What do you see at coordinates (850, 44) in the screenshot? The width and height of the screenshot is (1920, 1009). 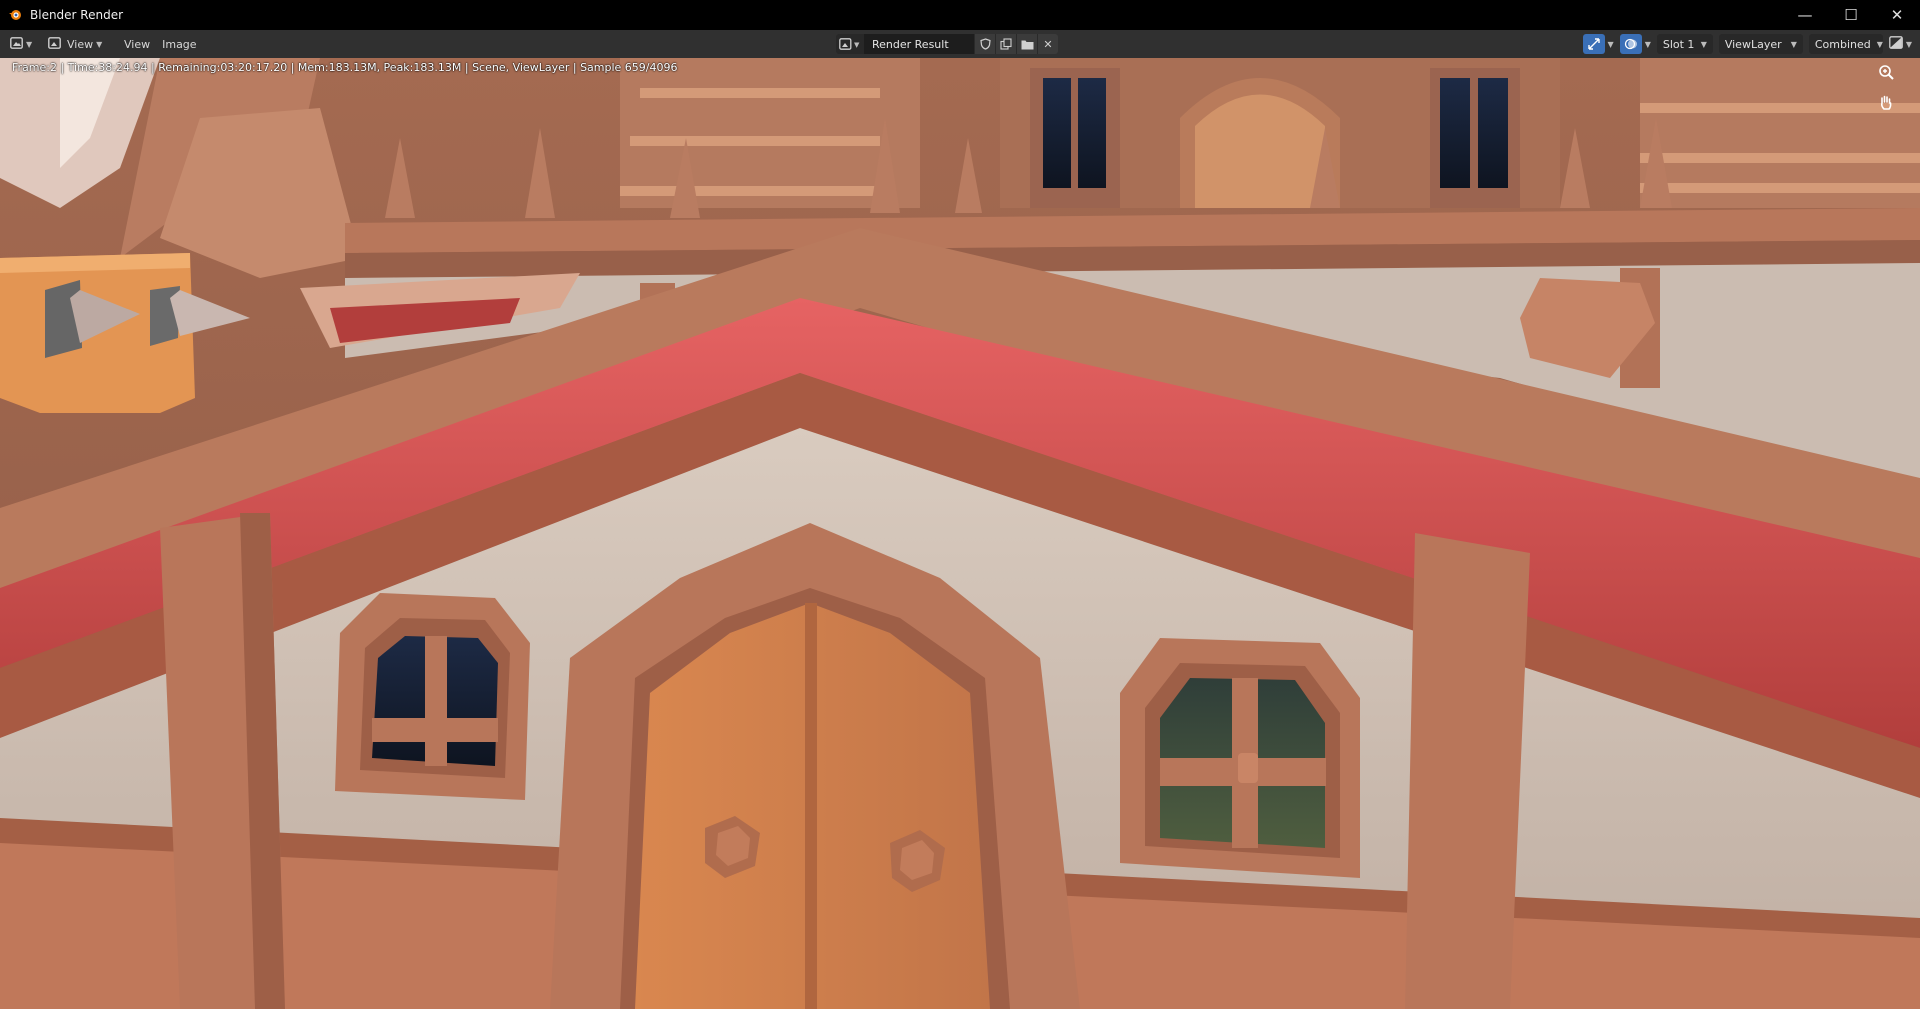 I see `image-browse-icon: ▼` at bounding box center [850, 44].